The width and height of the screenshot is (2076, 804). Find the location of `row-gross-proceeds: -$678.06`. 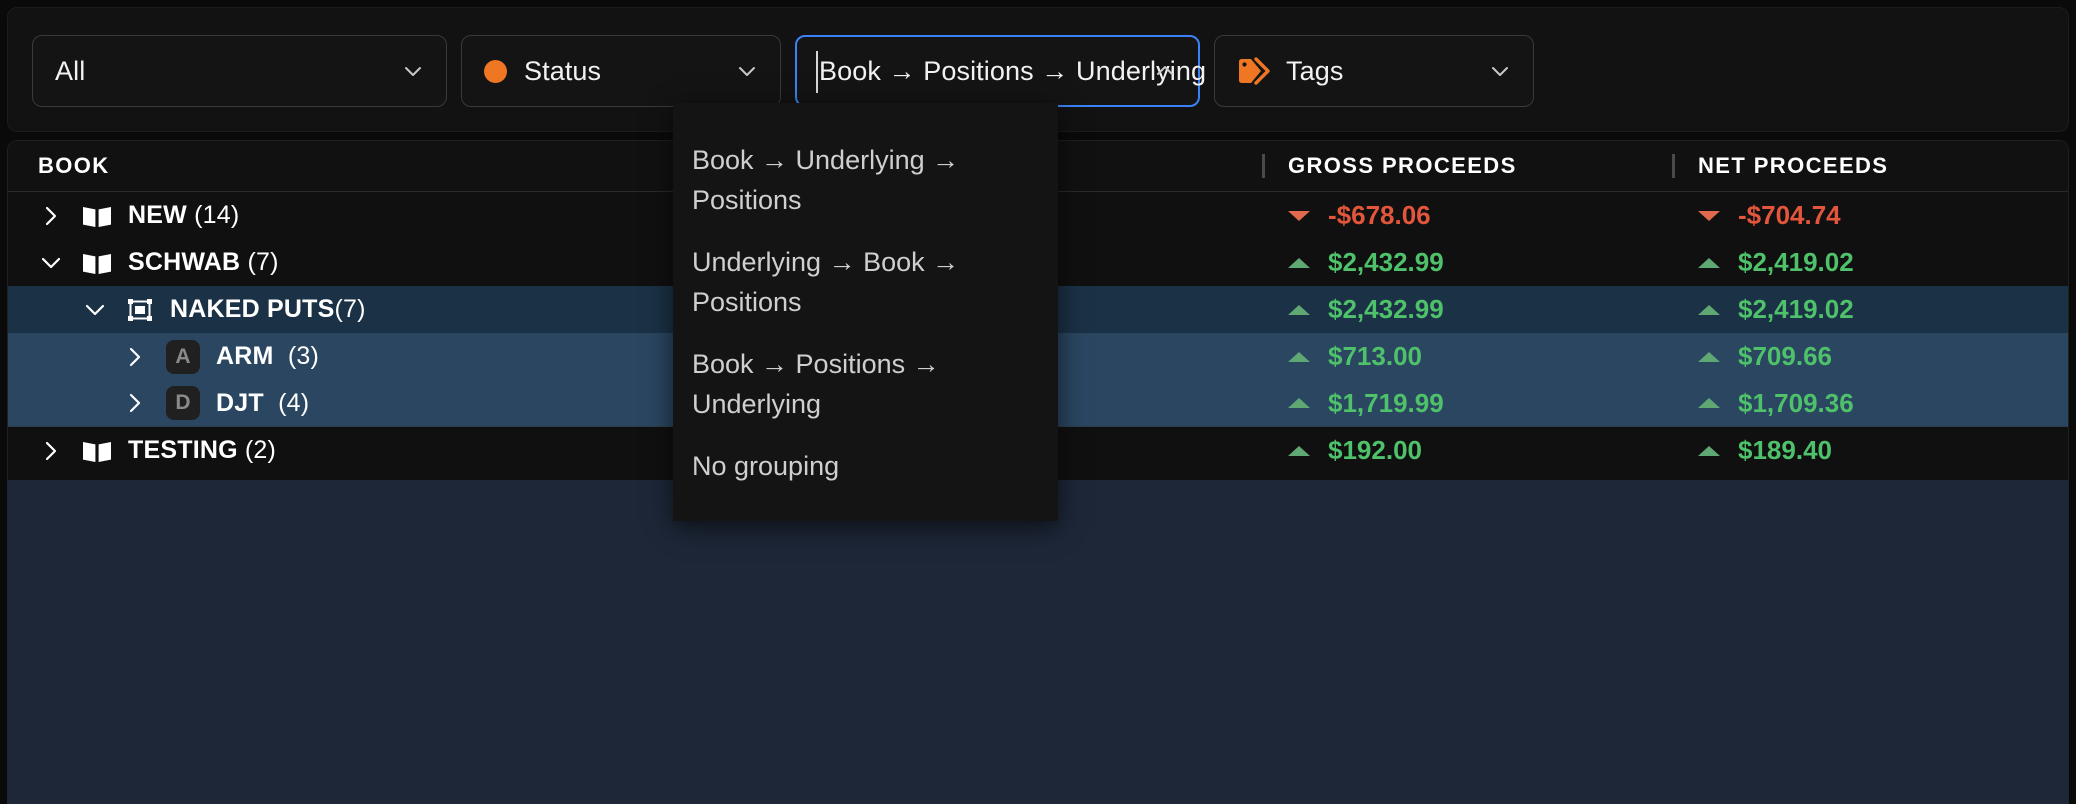

row-gross-proceeds: -$678.06 is located at coordinates (1453, 215).